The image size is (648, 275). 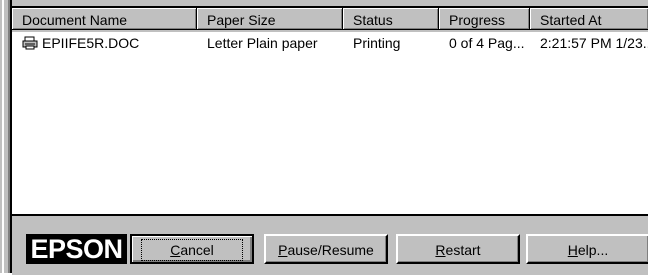 I want to click on pause-resume-button: Pause/Resume, so click(x=326, y=249).